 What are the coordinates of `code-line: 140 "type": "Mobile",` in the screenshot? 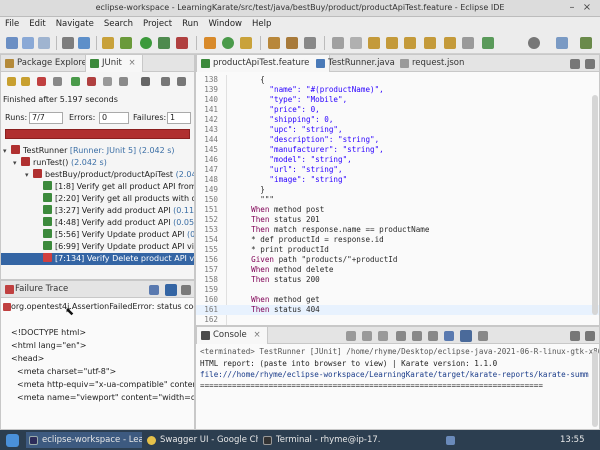 It's located at (397, 100).